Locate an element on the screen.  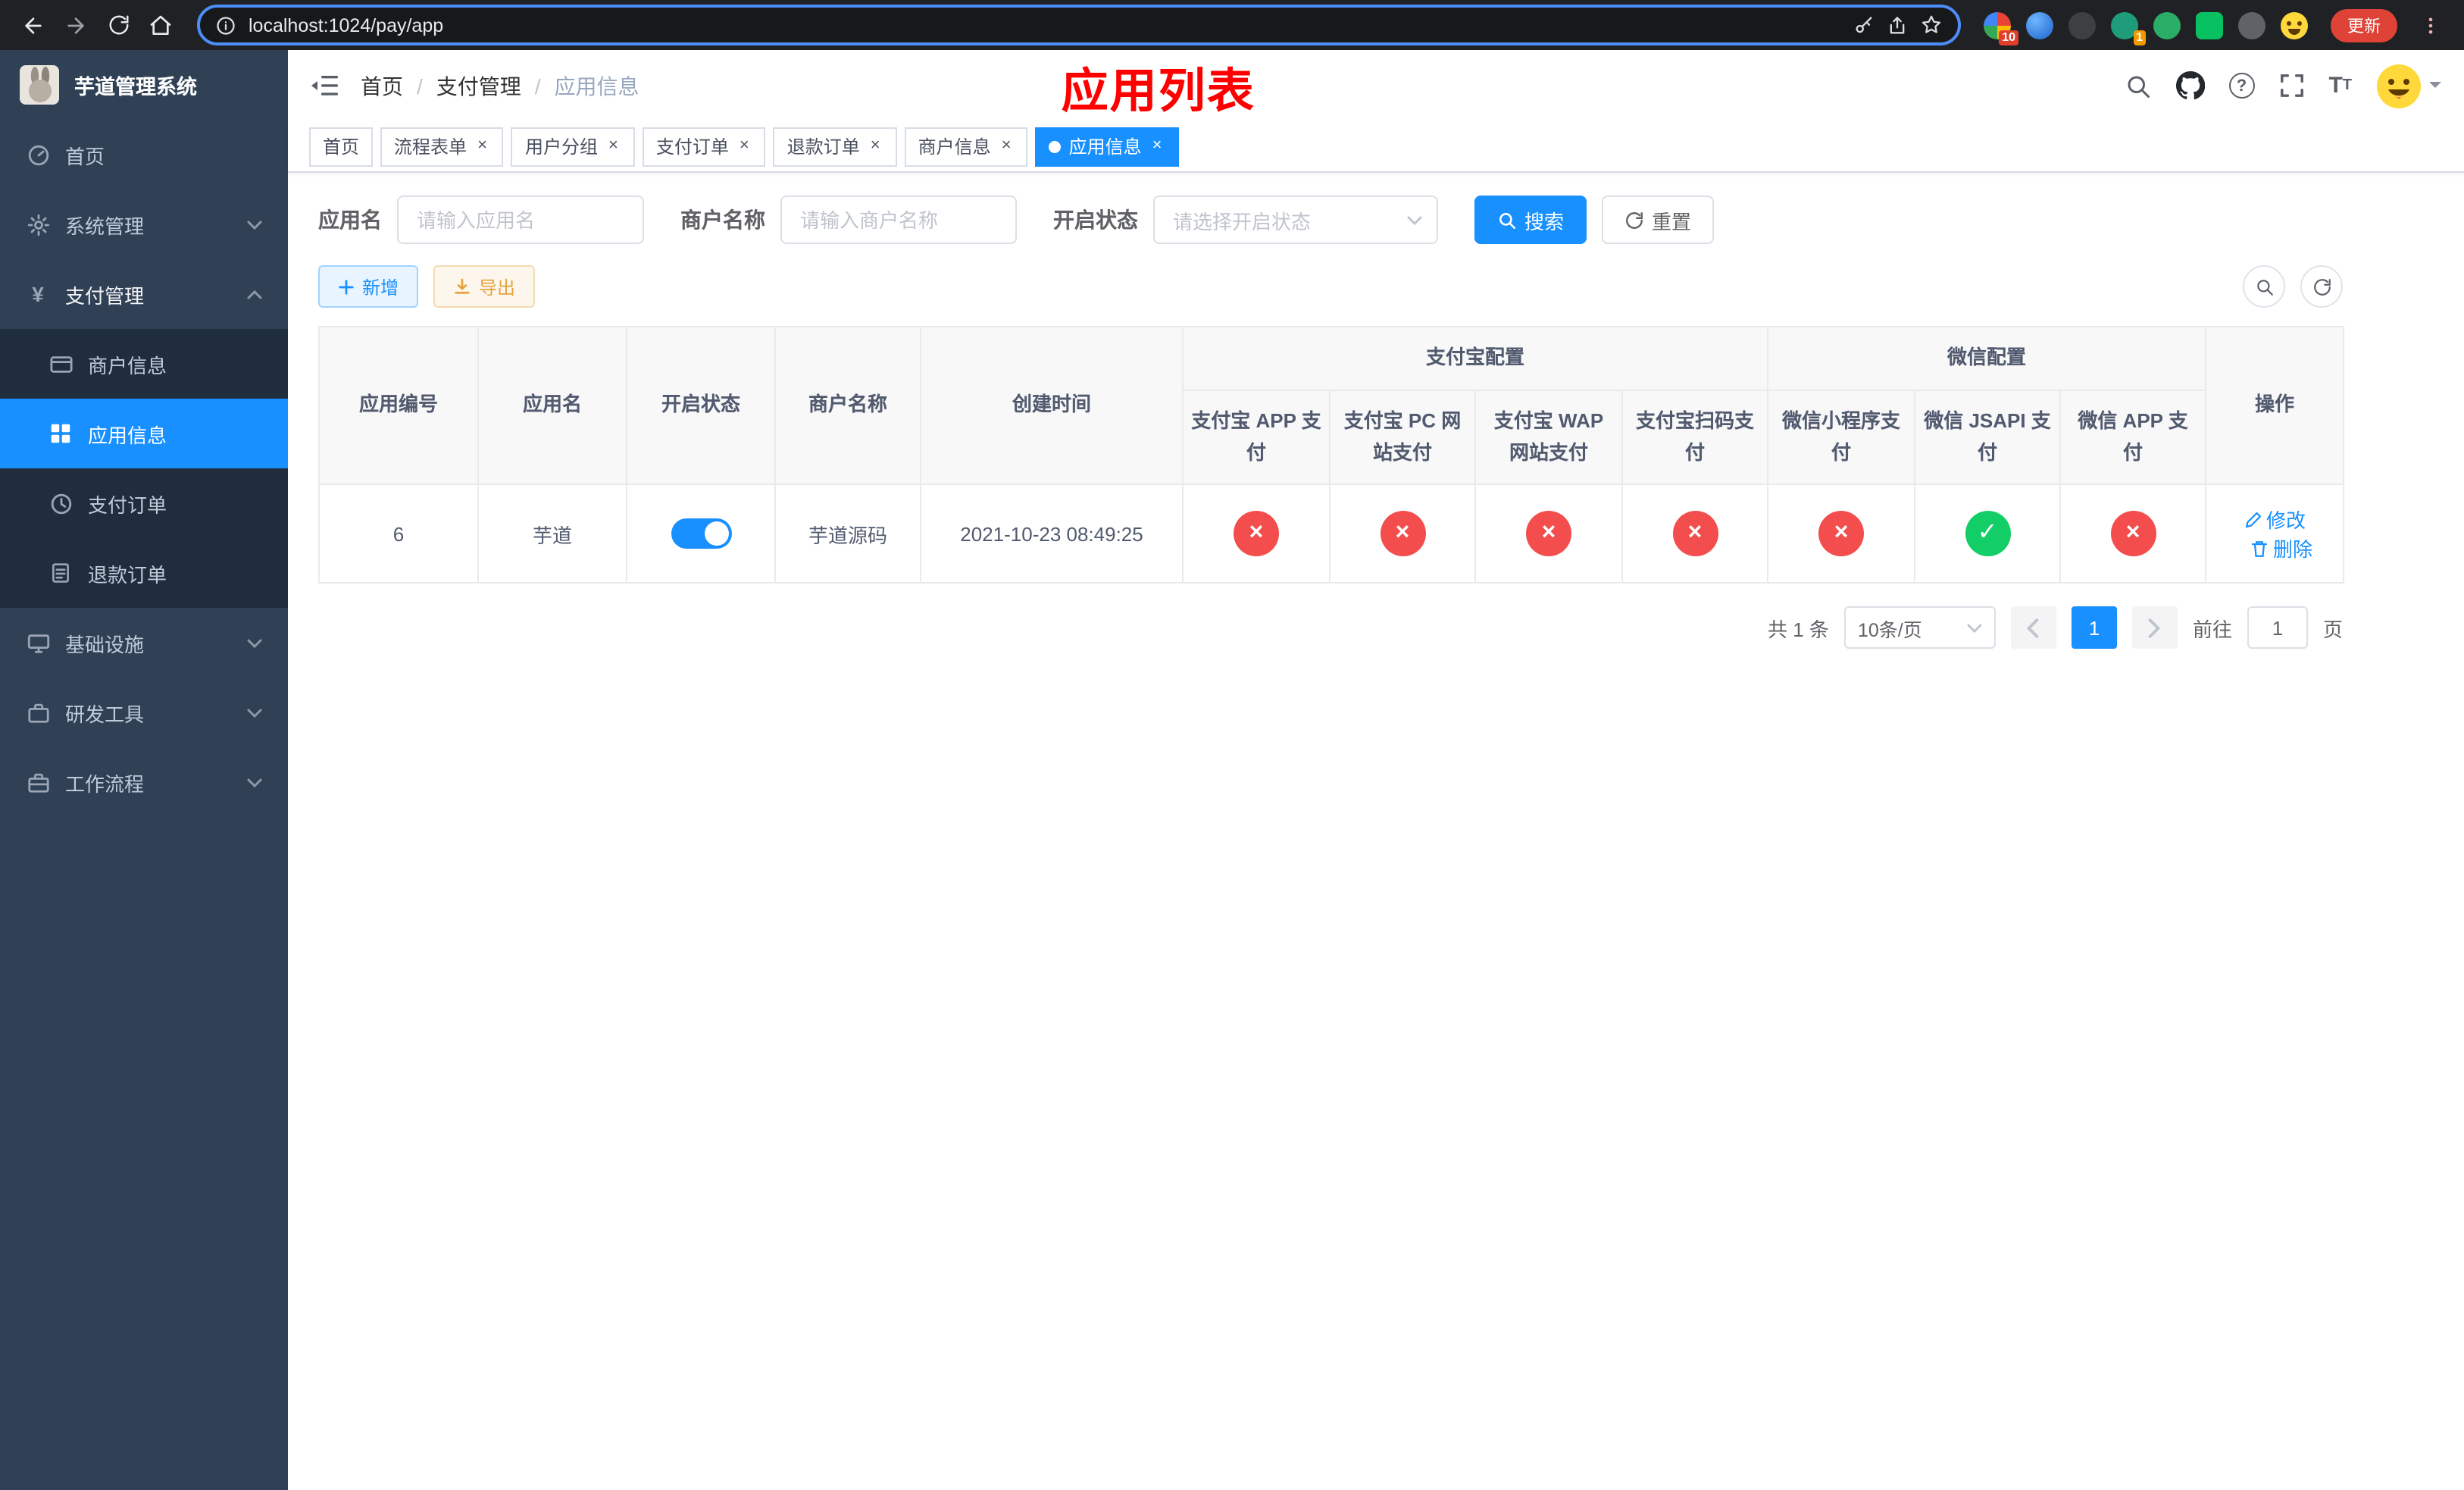
font-size-icon: TT is located at coordinates (2340, 86).